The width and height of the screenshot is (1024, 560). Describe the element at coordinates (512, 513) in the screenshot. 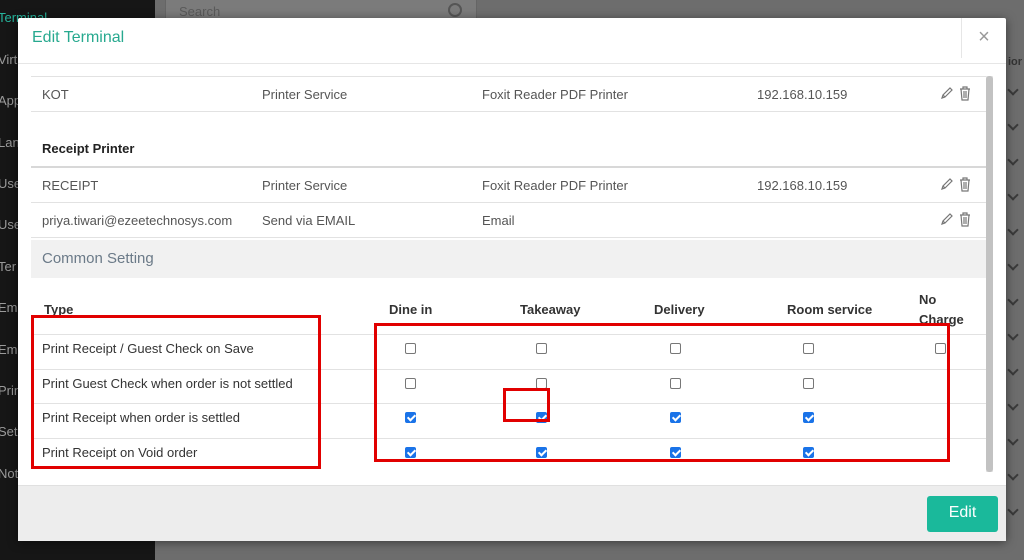

I see `modal-footer: Edit` at that location.